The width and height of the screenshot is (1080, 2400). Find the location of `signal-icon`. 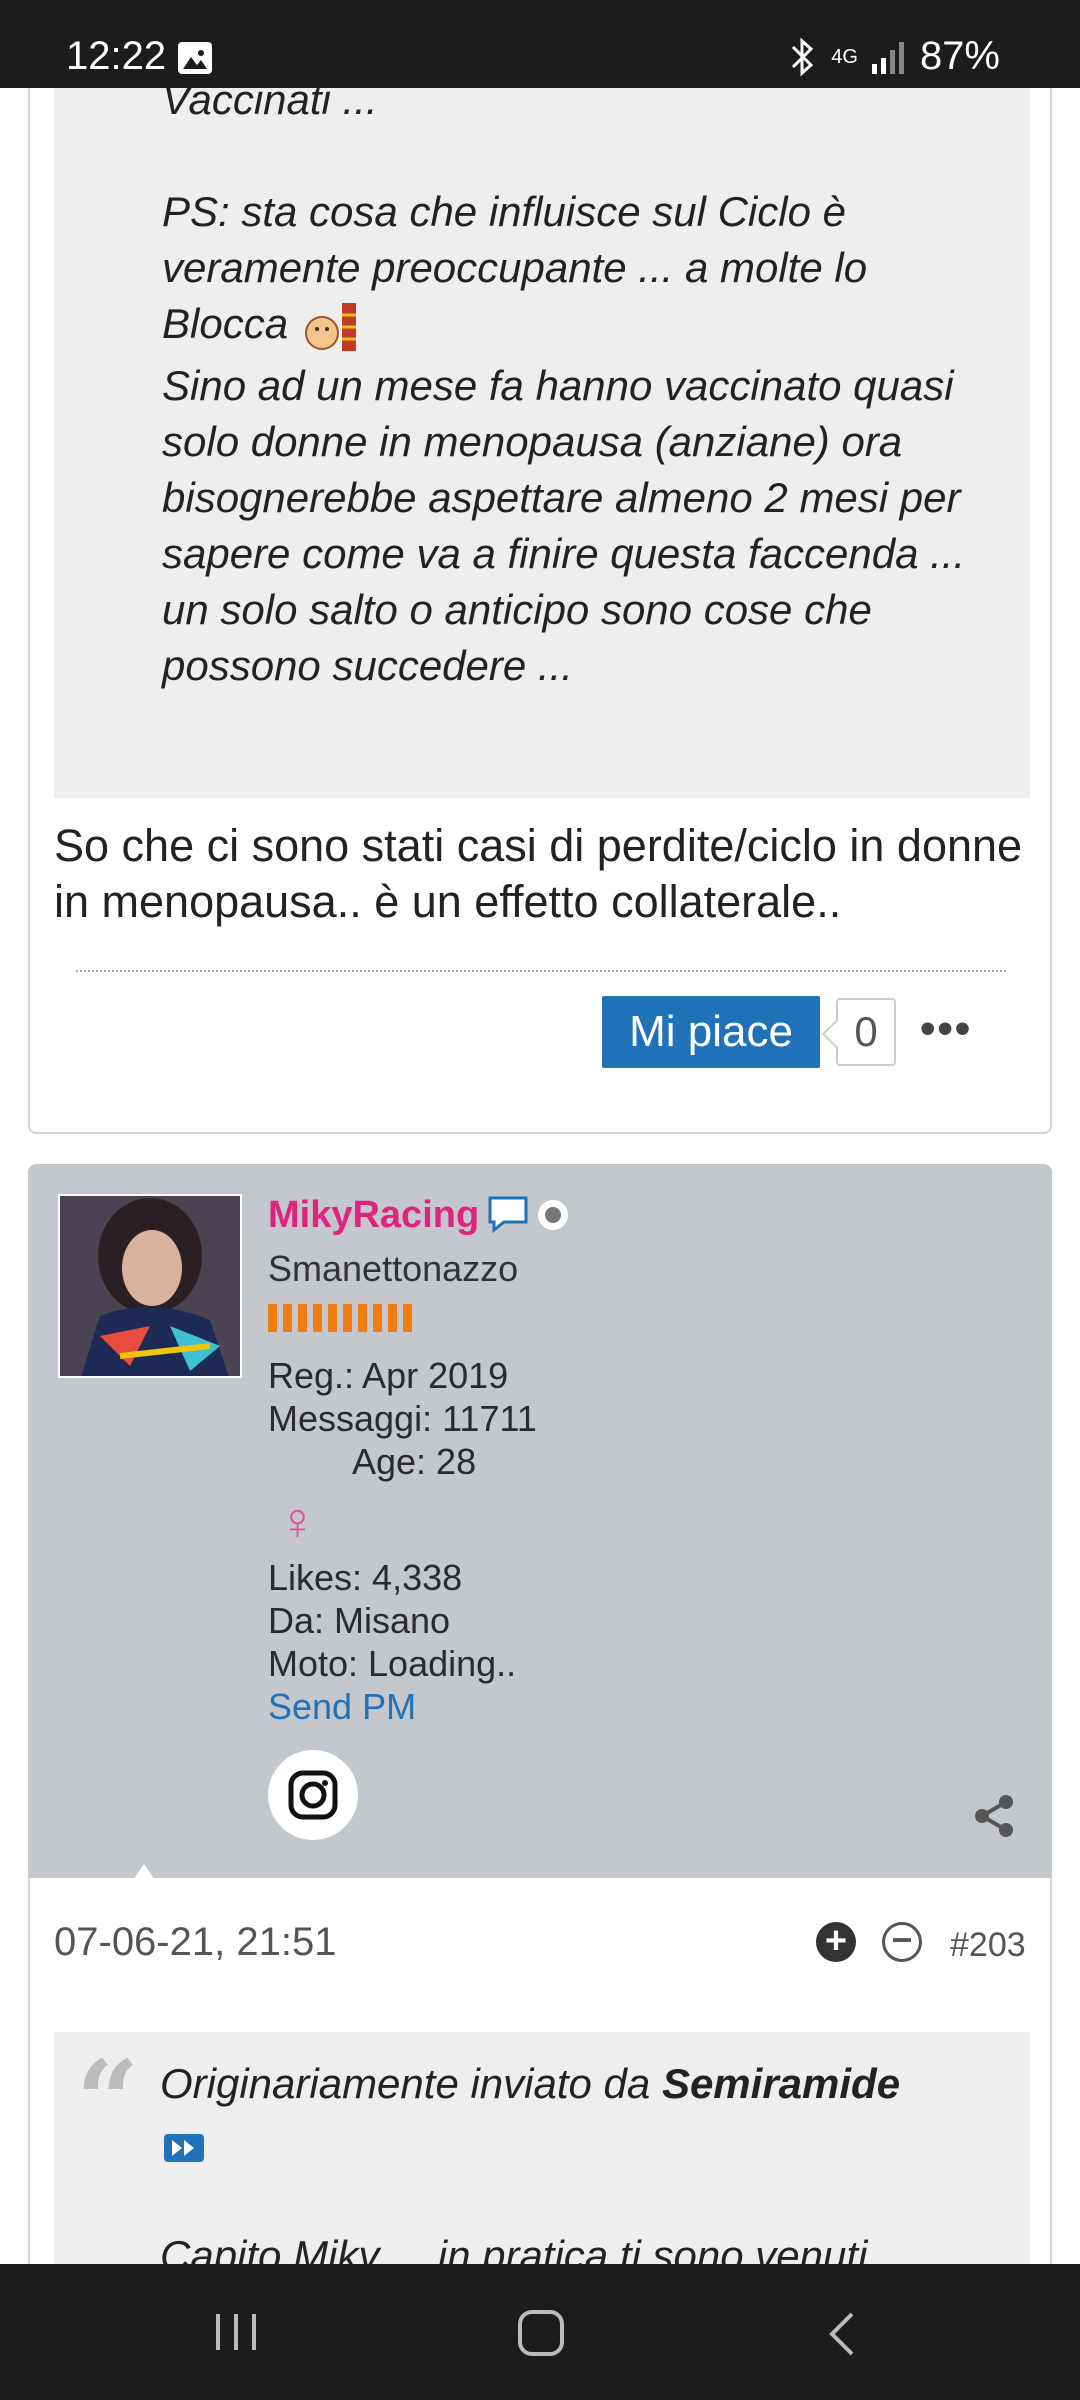

signal-icon is located at coordinates (887, 57).